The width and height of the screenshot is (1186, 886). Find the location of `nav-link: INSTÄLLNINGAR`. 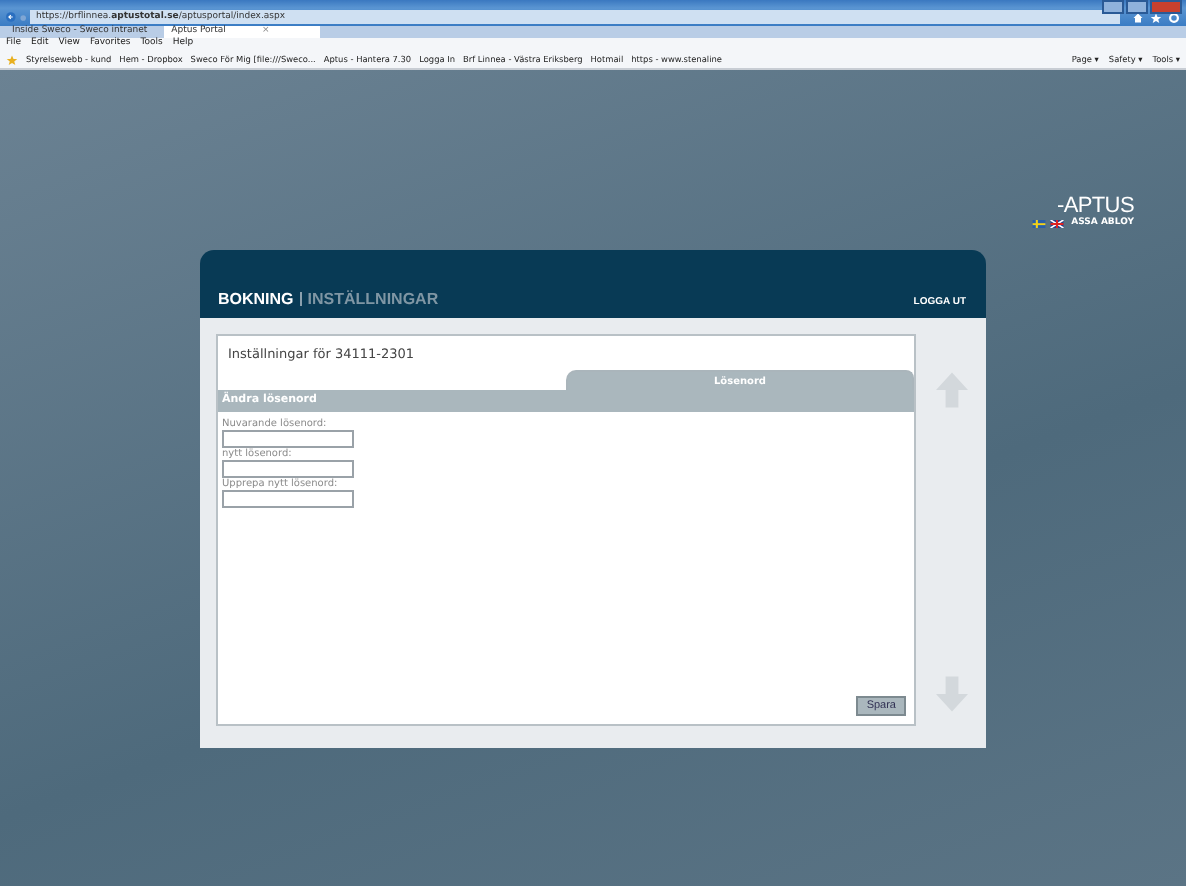

nav-link: INSTÄLLNINGAR is located at coordinates (373, 299).